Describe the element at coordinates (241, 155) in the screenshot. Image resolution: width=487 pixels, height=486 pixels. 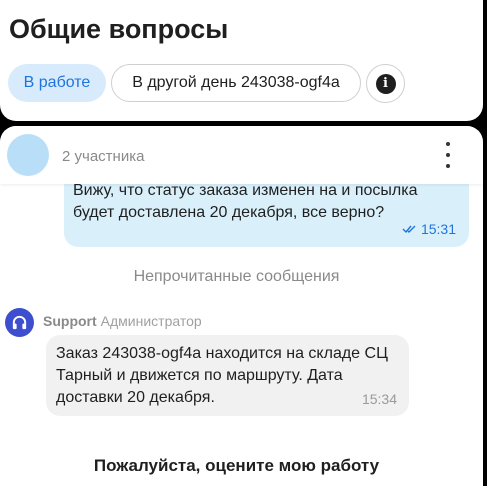
I see `chat-header: 2 участника` at that location.